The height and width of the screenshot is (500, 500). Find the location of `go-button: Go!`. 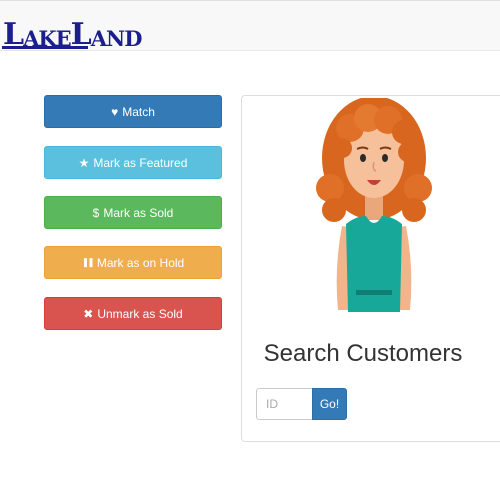

go-button: Go! is located at coordinates (329, 404).